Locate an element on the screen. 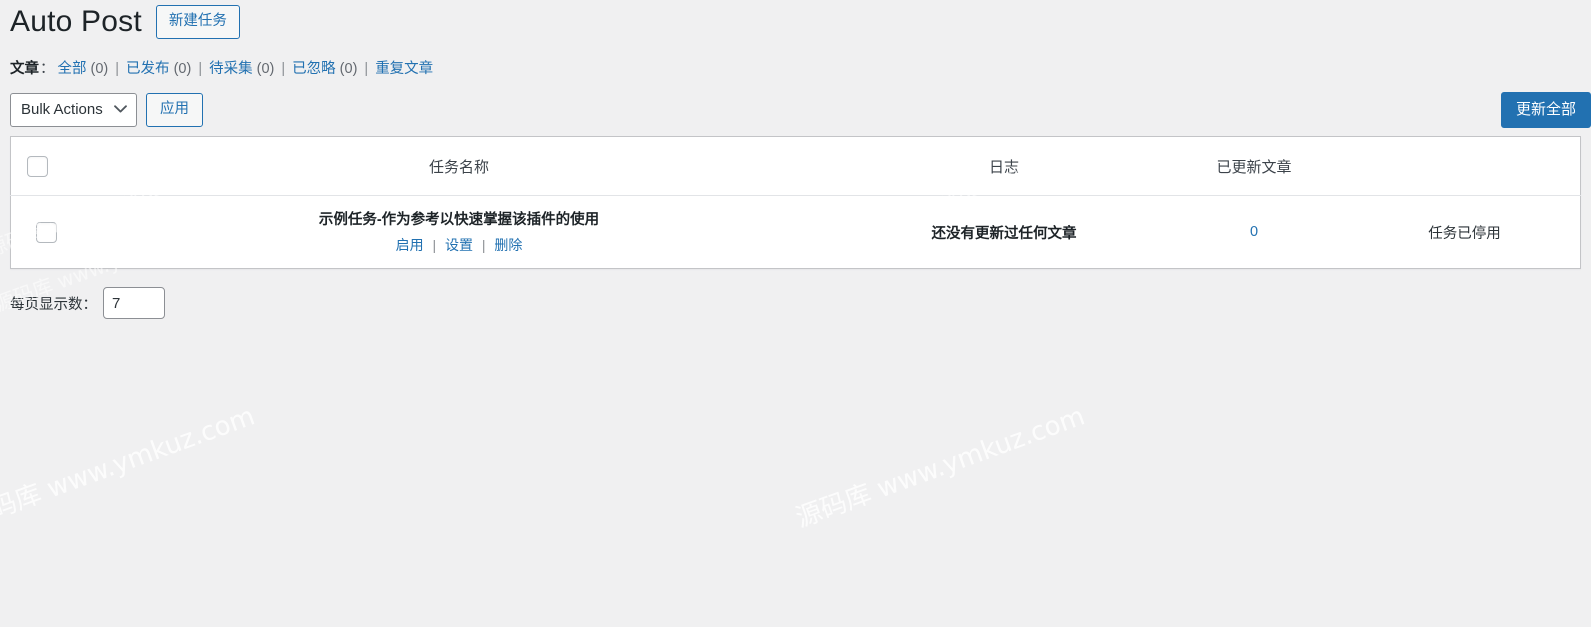 This screenshot has height=627, width=1591. table-header-task-name: 任务名称 is located at coordinates (459, 166).